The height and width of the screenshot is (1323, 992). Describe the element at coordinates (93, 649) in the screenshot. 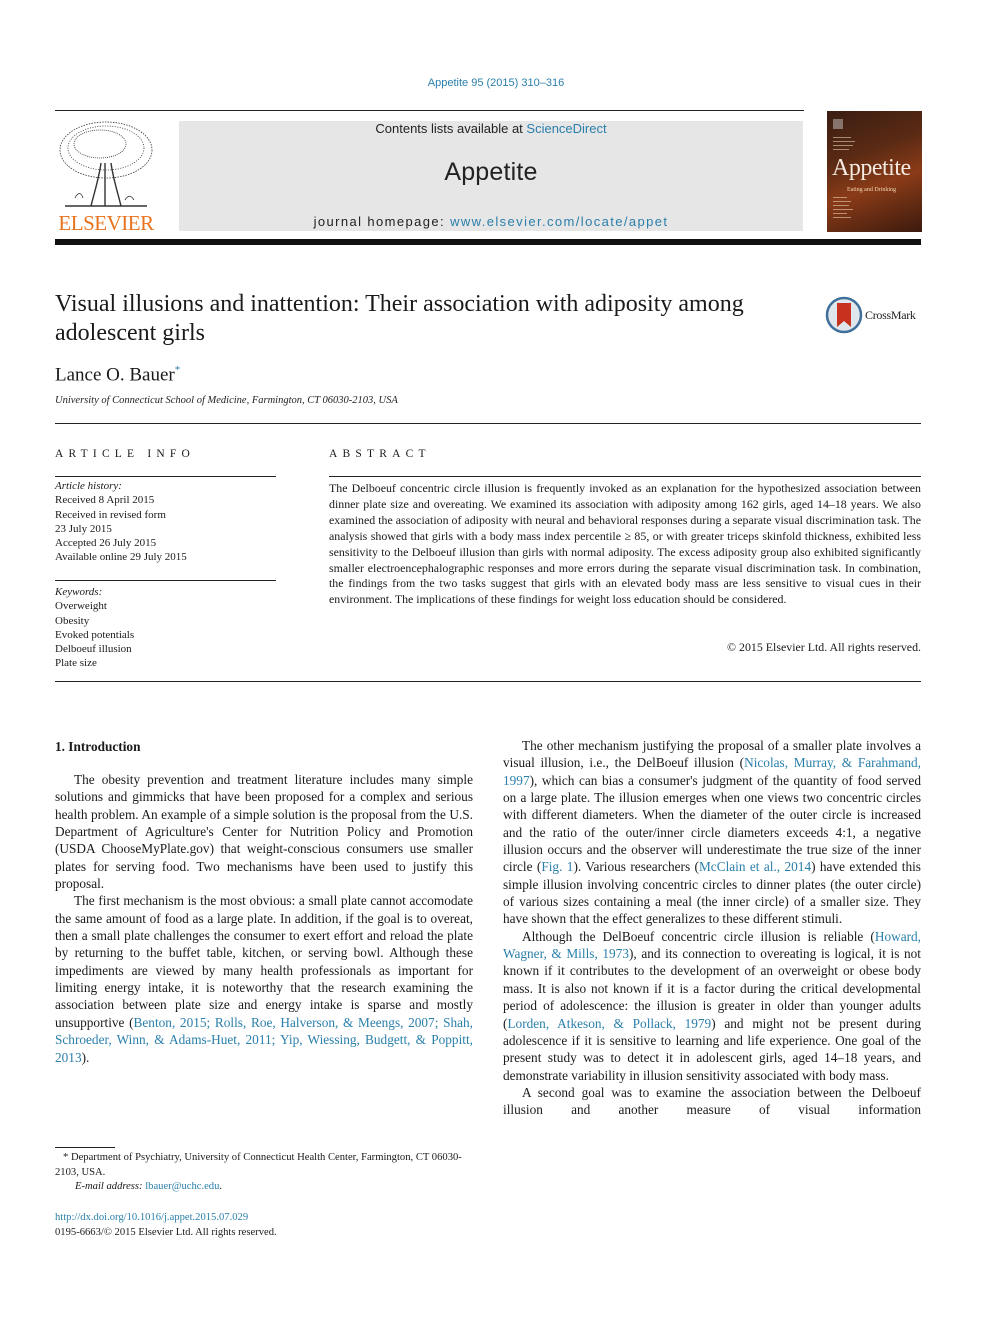

I see `keyword-item: Delboeuf illusion` at that location.